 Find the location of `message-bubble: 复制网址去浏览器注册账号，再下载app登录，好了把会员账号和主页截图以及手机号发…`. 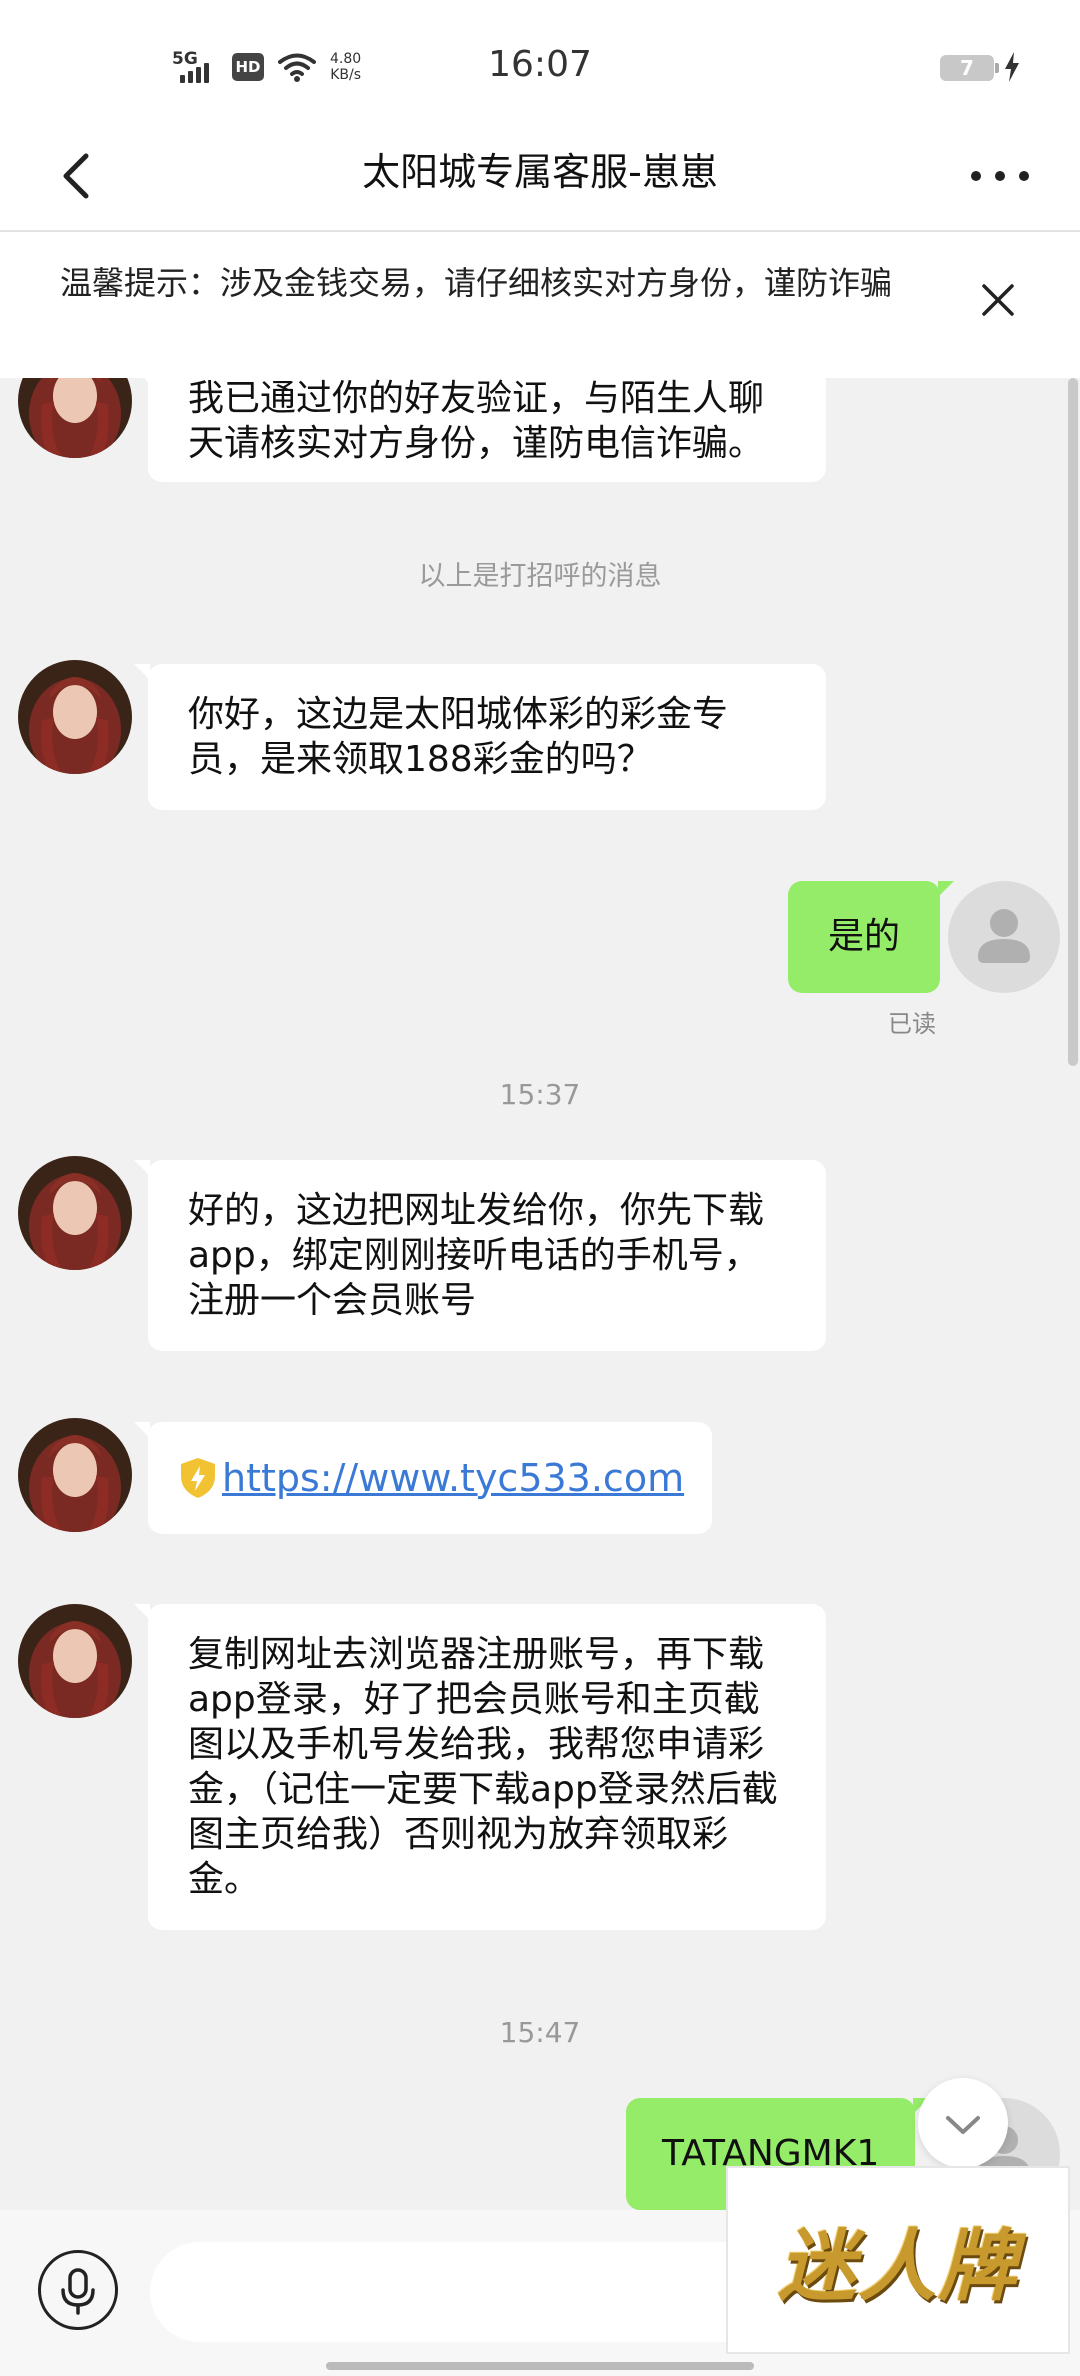

message-bubble: 复制网址去浏览器注册账号，再下载app登录，好了把会员账号和主页截图以及手机号发… is located at coordinates (480, 1767).